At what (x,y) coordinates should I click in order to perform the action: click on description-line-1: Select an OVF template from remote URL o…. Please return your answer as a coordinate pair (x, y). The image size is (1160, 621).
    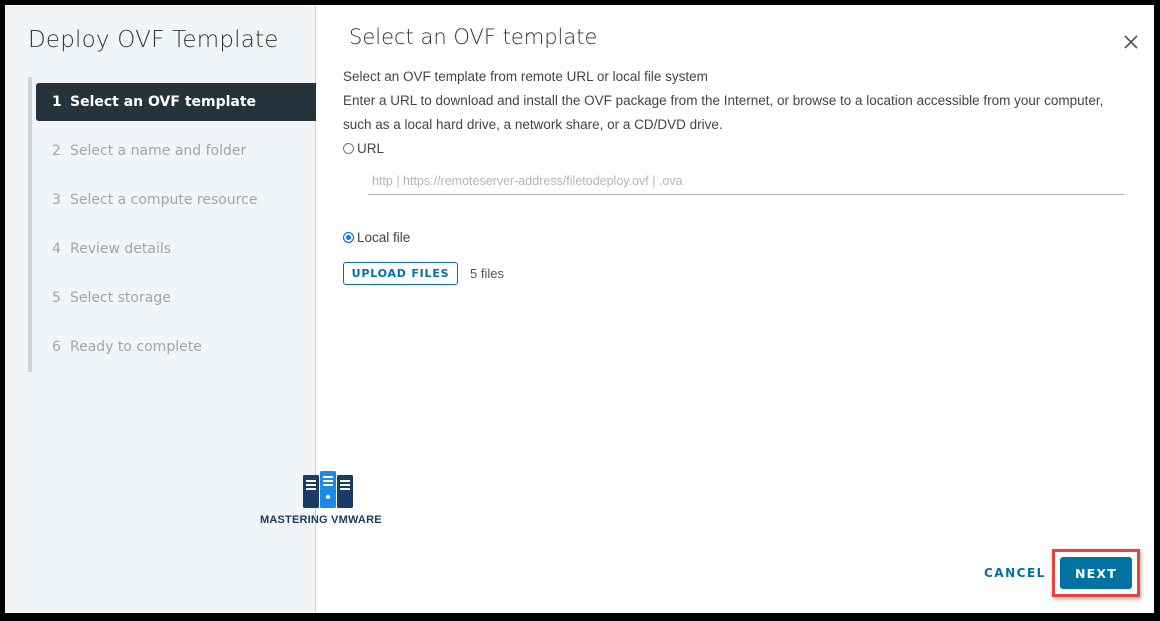
    Looking at the image, I should click on (525, 76).